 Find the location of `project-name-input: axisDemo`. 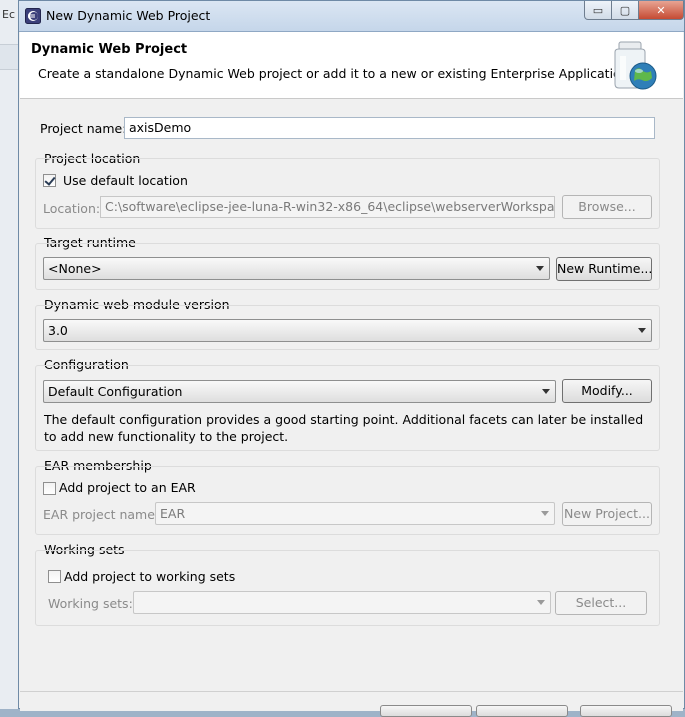

project-name-input: axisDemo is located at coordinates (389, 128).